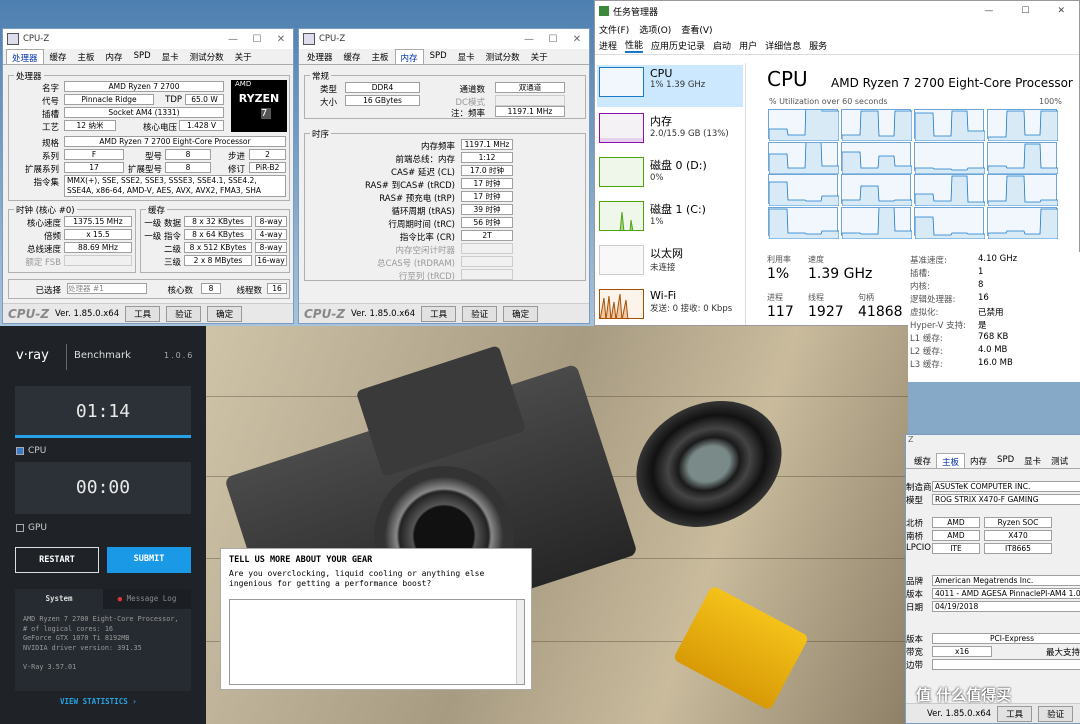  What do you see at coordinates (301, 560) in the screenshot?
I see `gear-dialog-title: TELL US MORE ABOUT YOUR GEAR` at bounding box center [301, 560].